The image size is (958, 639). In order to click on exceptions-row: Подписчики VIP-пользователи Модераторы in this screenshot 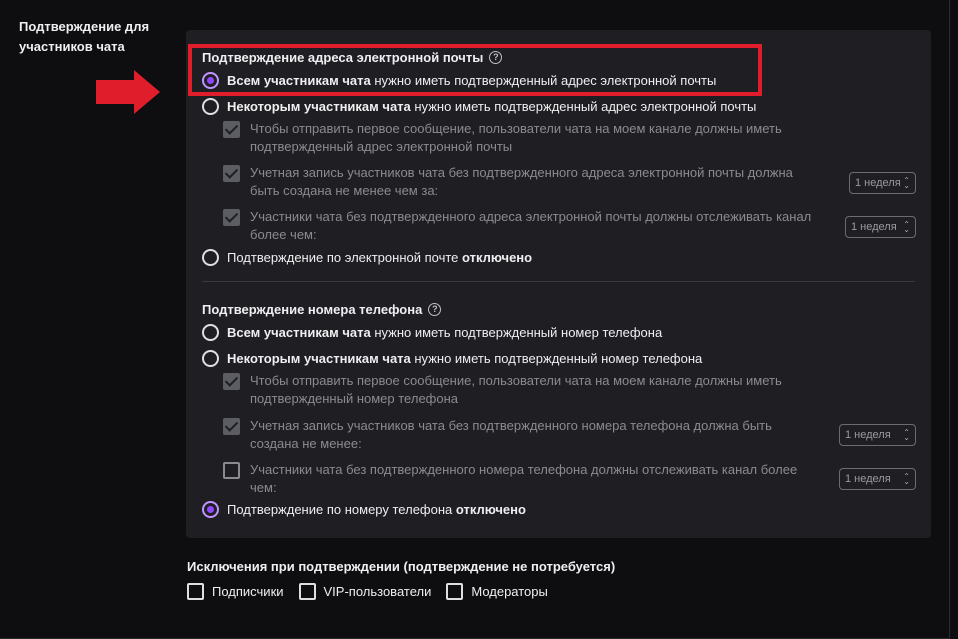, I will do `click(375, 591)`.